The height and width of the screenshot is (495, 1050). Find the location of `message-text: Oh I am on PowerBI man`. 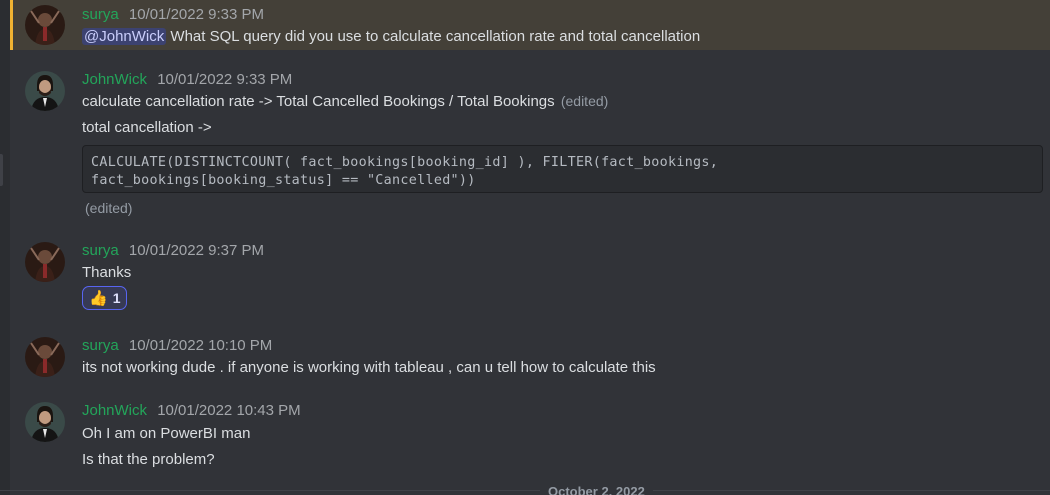

message-text: Oh I am on PowerBI man is located at coordinates (166, 433).